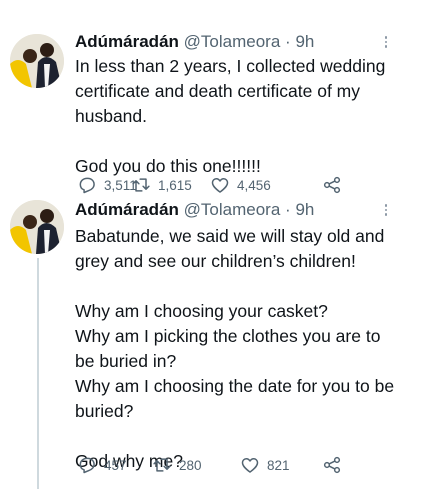  Describe the element at coordinates (102, 465) in the screenshot. I see `reply-button: 457` at that location.